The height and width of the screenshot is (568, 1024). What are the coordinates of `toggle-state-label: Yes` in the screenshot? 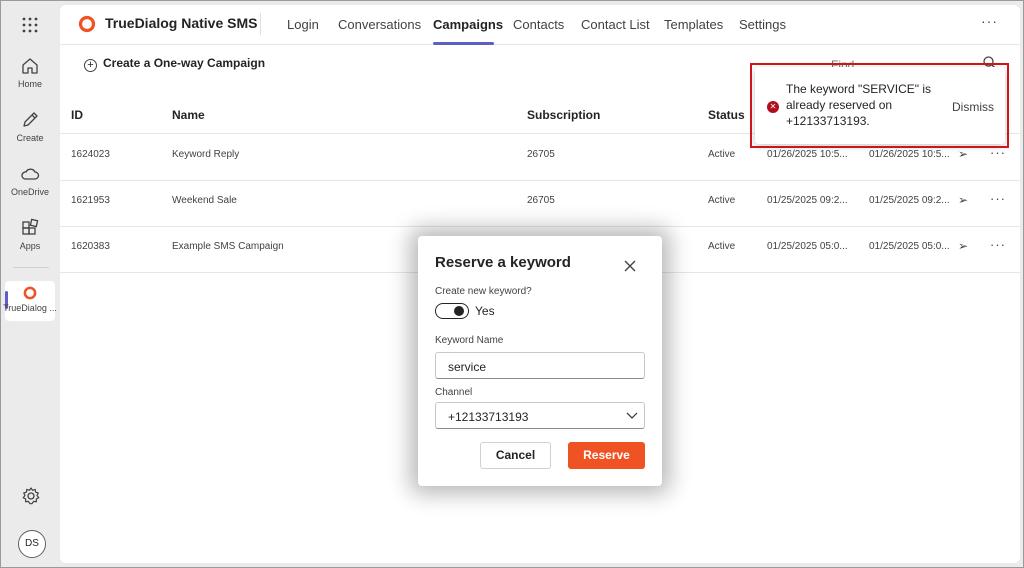 It's located at (485, 311).